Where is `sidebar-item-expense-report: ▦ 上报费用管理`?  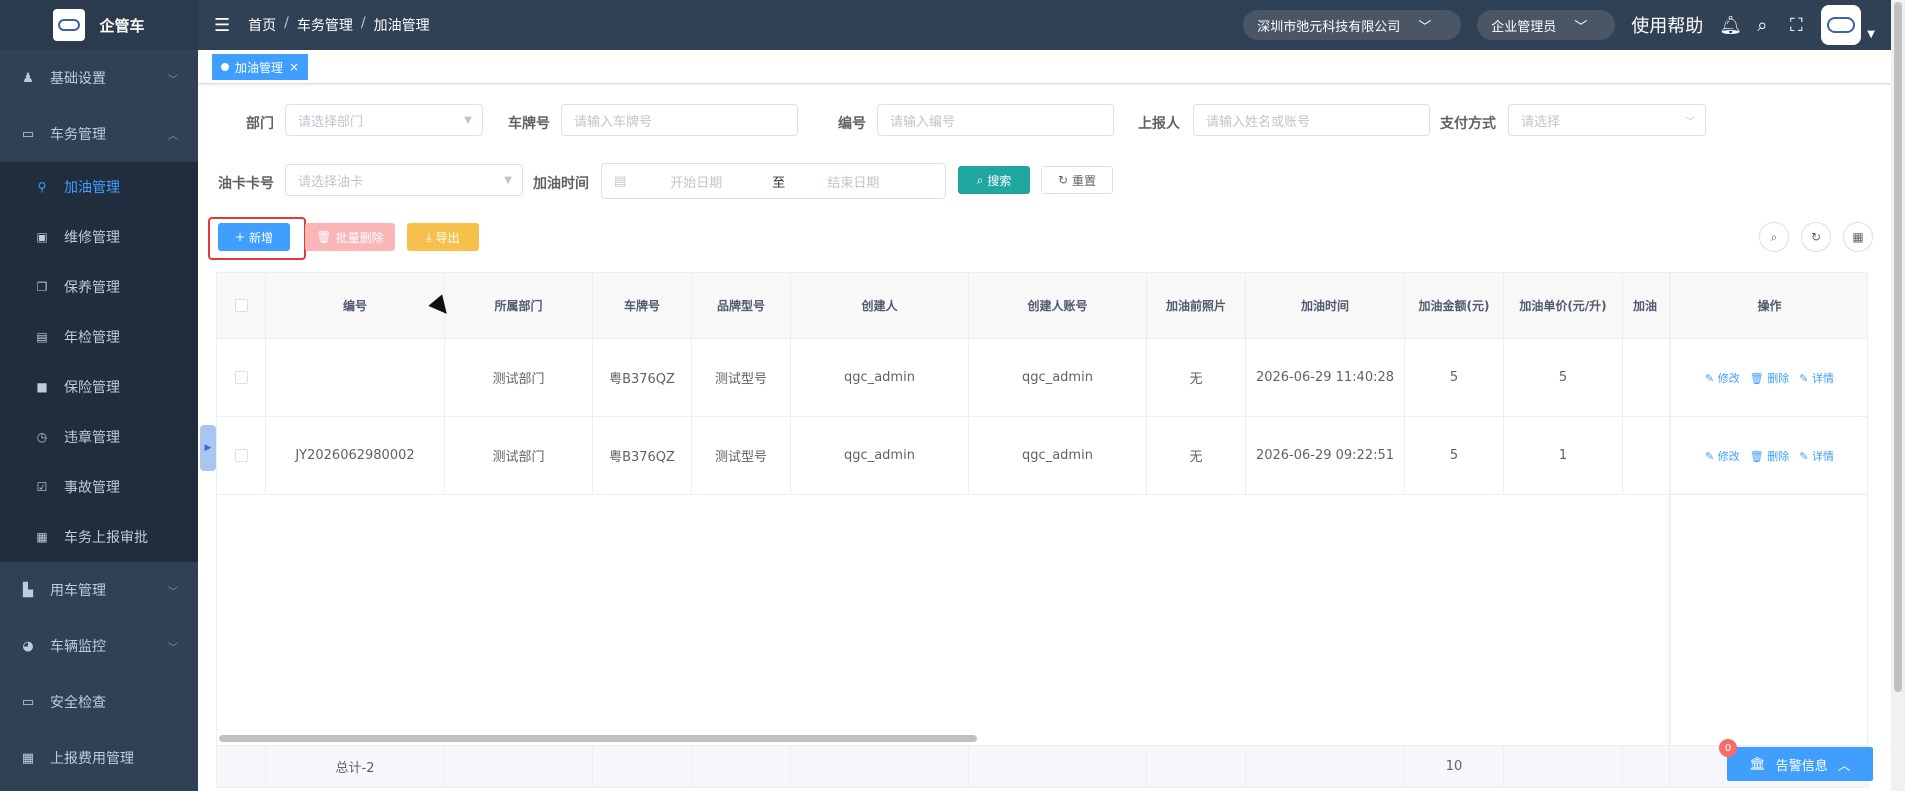 sidebar-item-expense-report: ▦ 上报费用管理 is located at coordinates (99, 758).